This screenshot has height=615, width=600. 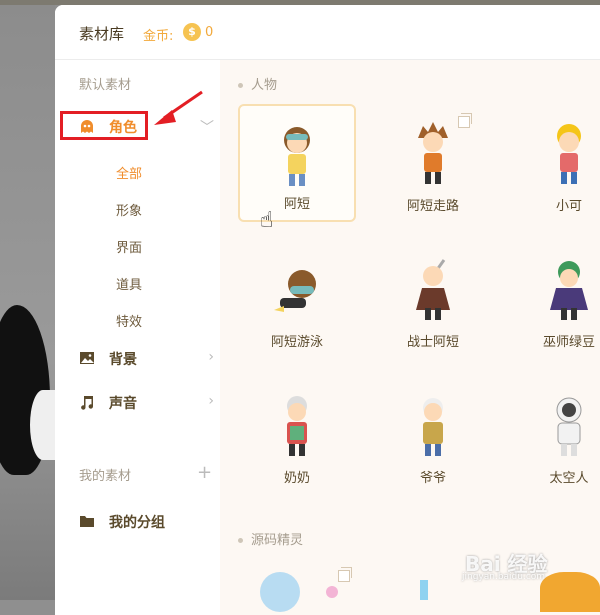 I want to click on add-icon: +, so click(x=204, y=472).